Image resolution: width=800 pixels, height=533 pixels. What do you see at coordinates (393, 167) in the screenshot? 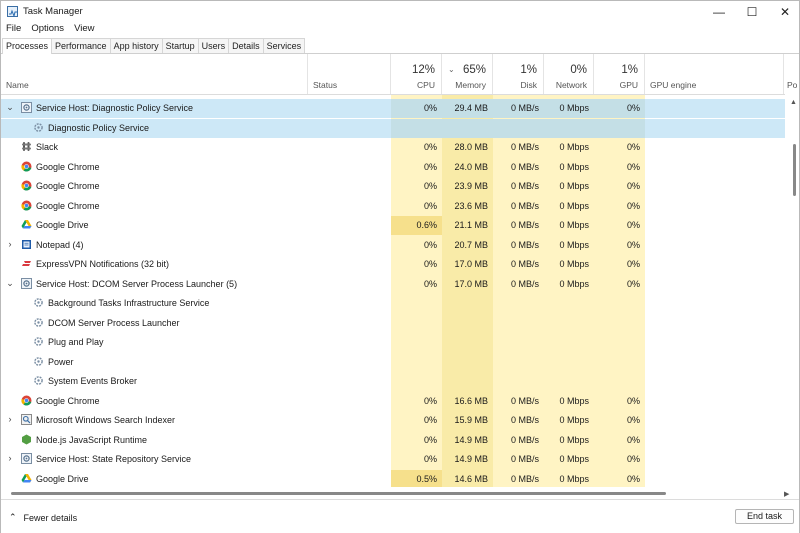
I see `process-row: Google Chrome 0% 24.0 MB 0 MB/s 0 Mbps 0%` at bounding box center [393, 167].